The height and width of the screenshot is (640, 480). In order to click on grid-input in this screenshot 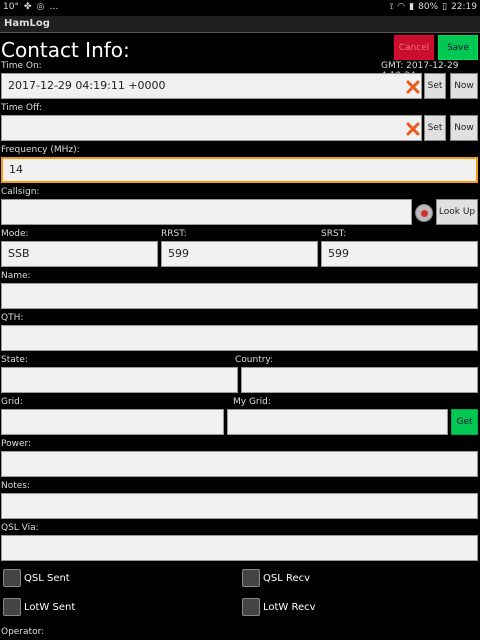, I will do `click(112, 422)`.